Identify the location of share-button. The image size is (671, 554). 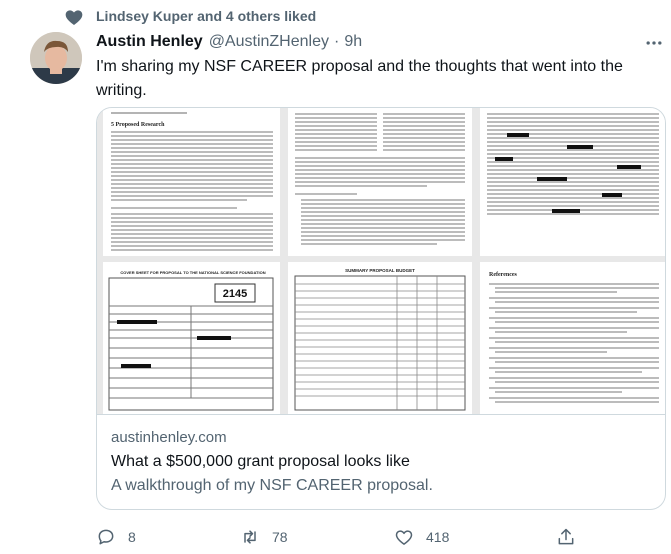
(566, 537).